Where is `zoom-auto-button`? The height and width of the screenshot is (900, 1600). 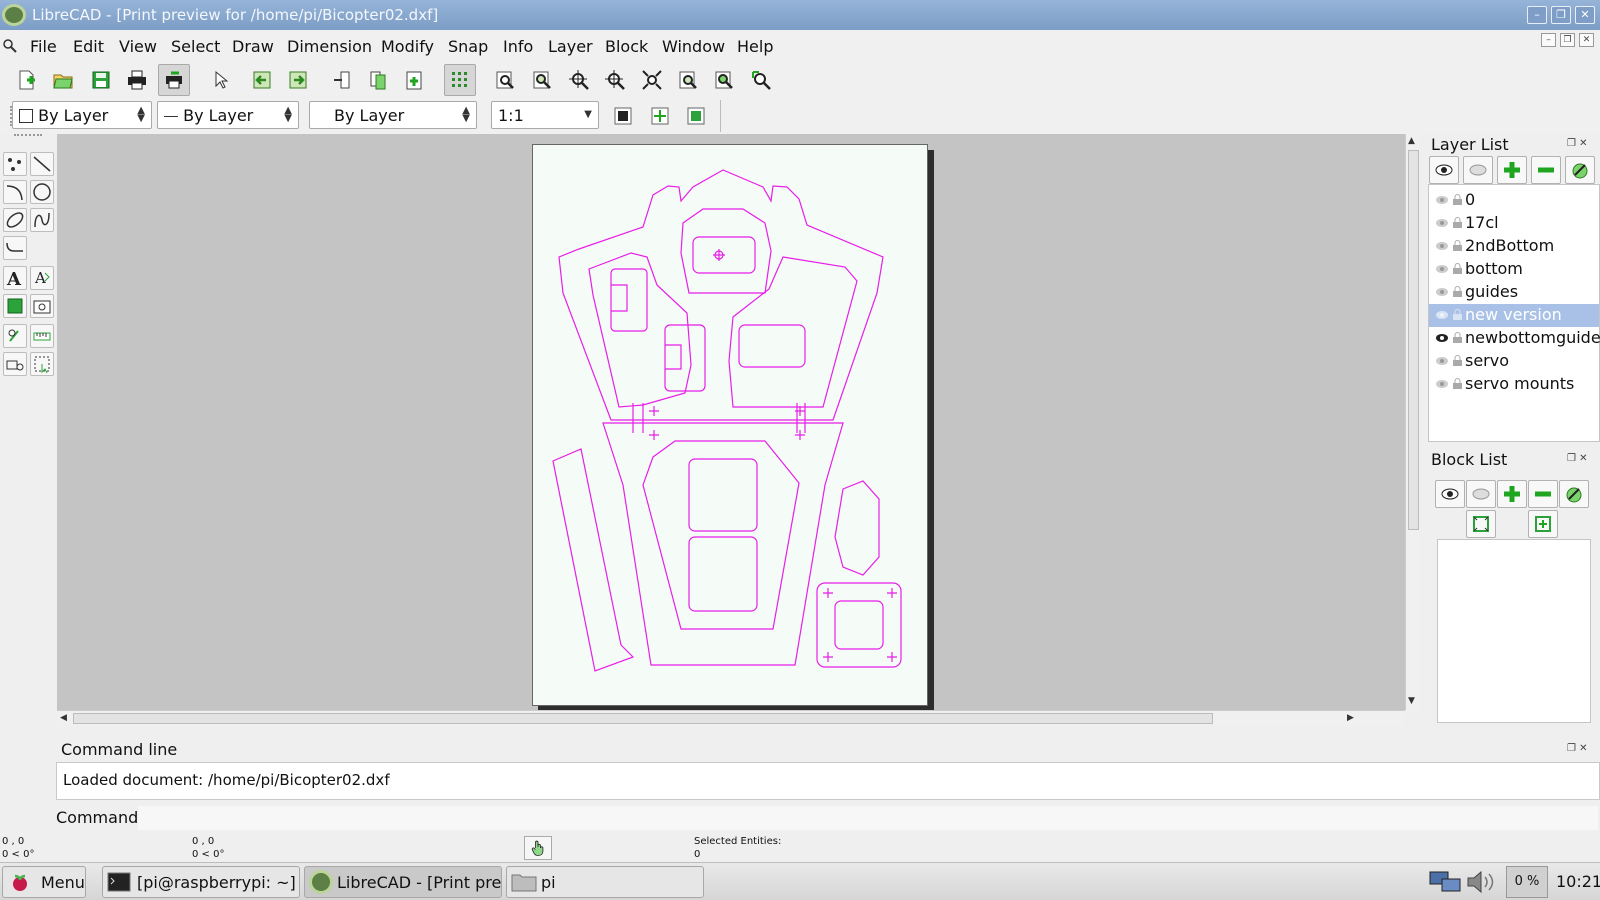 zoom-auto-button is located at coordinates (652, 80).